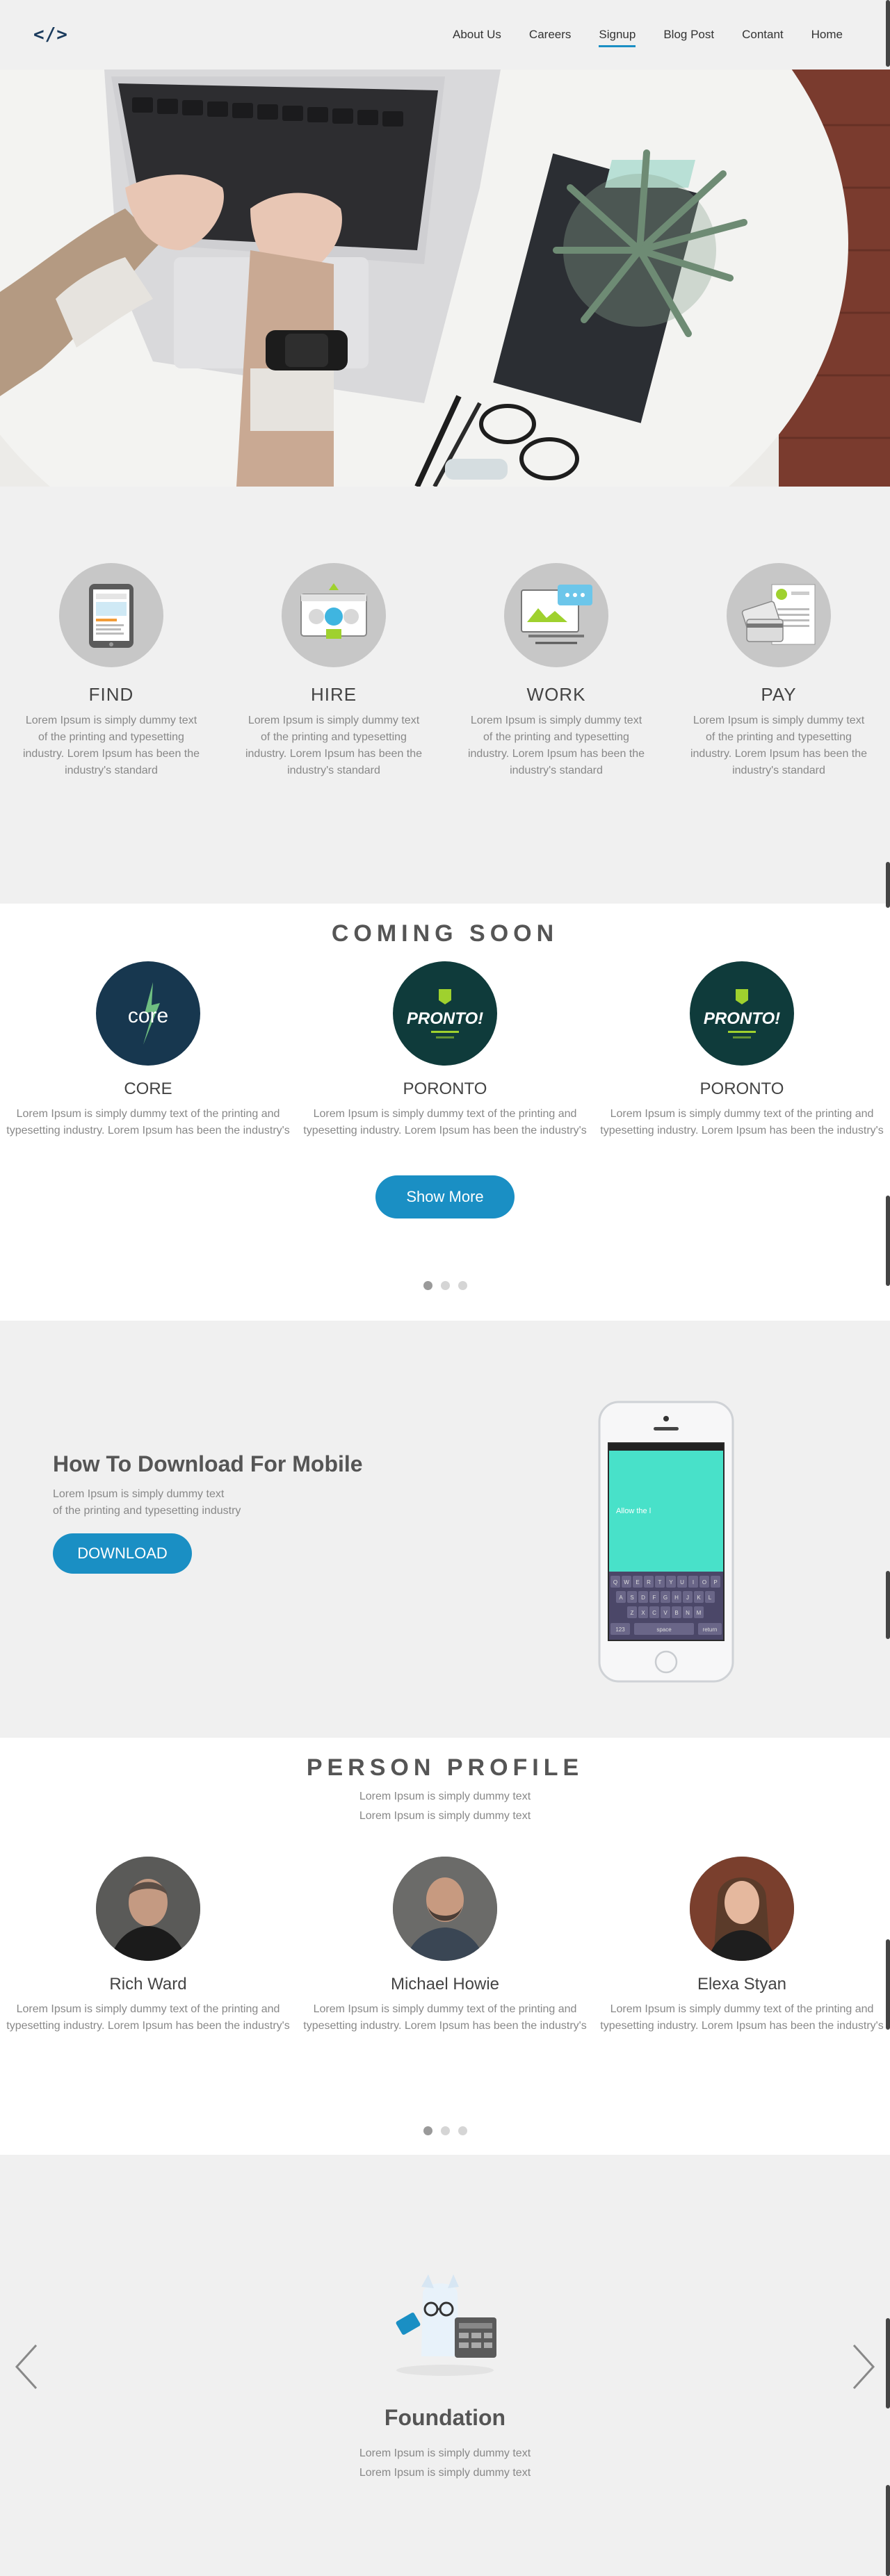 The width and height of the screenshot is (890, 2576). Describe the element at coordinates (643, 1598) in the screenshot. I see `keyboard-key-label: D` at that location.